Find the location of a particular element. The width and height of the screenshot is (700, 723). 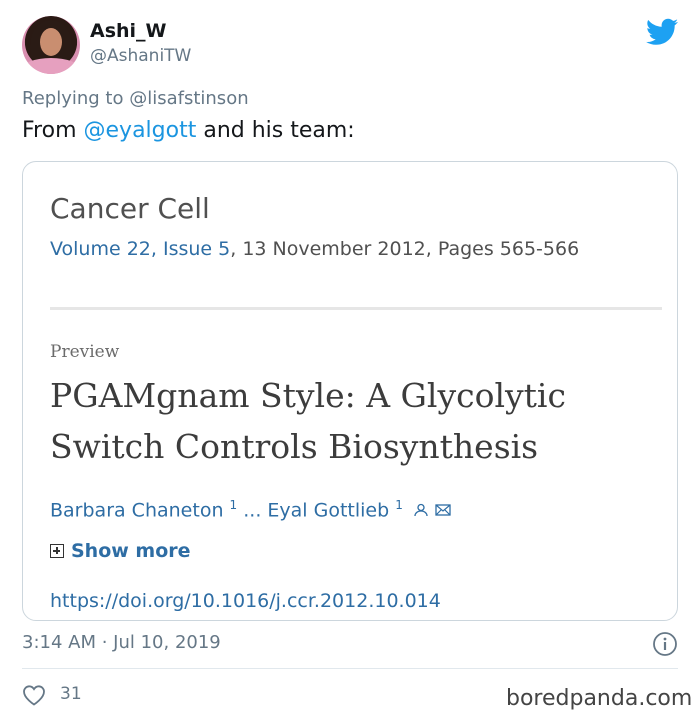

show-more-button: Show more is located at coordinates (120, 551).